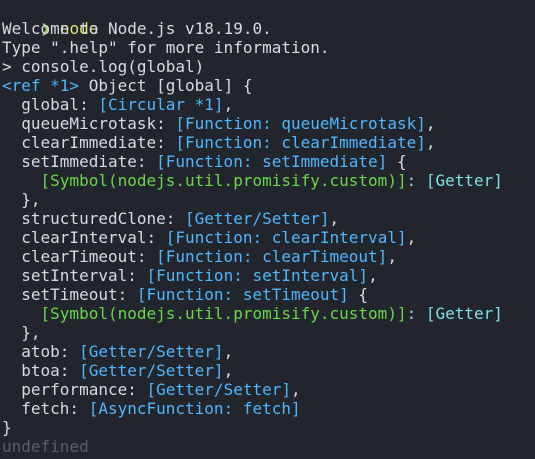 The image size is (535, 459). I want to click on property-key: queueMicrotask:, so click(98, 123).